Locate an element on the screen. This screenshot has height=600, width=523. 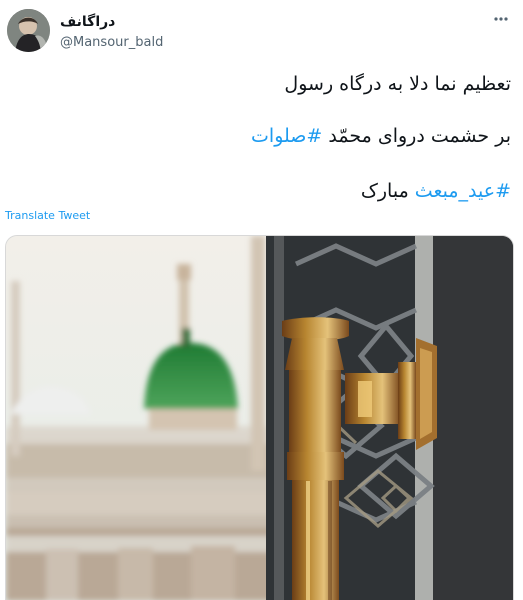
hashtag-link-eid-mabath: #عید_مبعث is located at coordinates (463, 191).